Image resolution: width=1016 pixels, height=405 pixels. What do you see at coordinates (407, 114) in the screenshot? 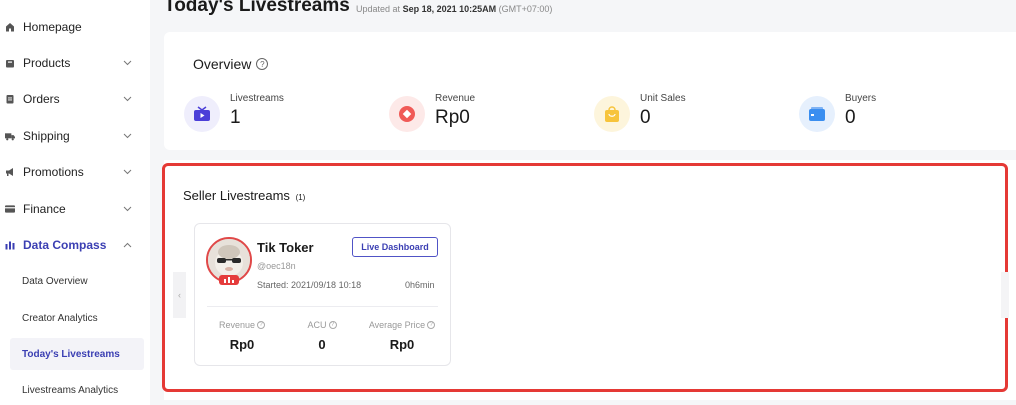
I see `coin-icon` at bounding box center [407, 114].